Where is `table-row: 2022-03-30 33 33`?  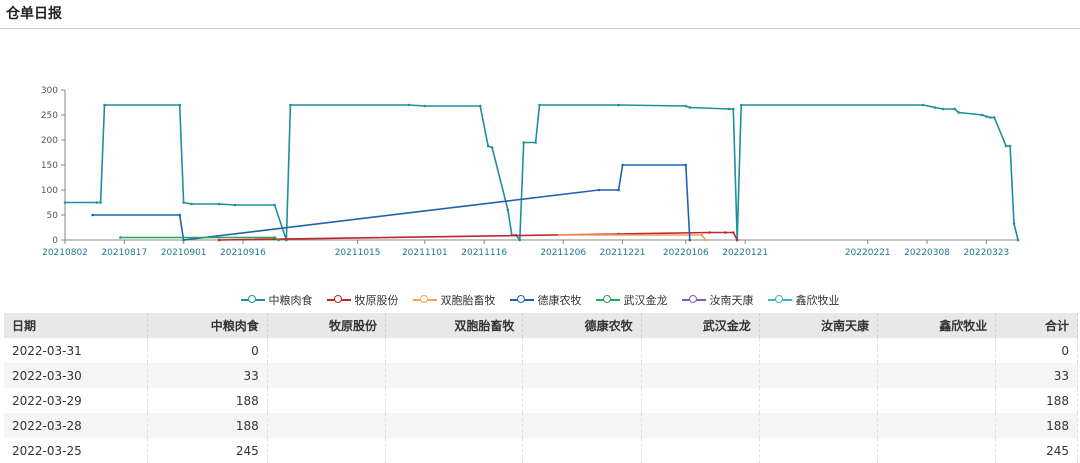
table-row: 2022-03-30 33 33 is located at coordinates (541, 375).